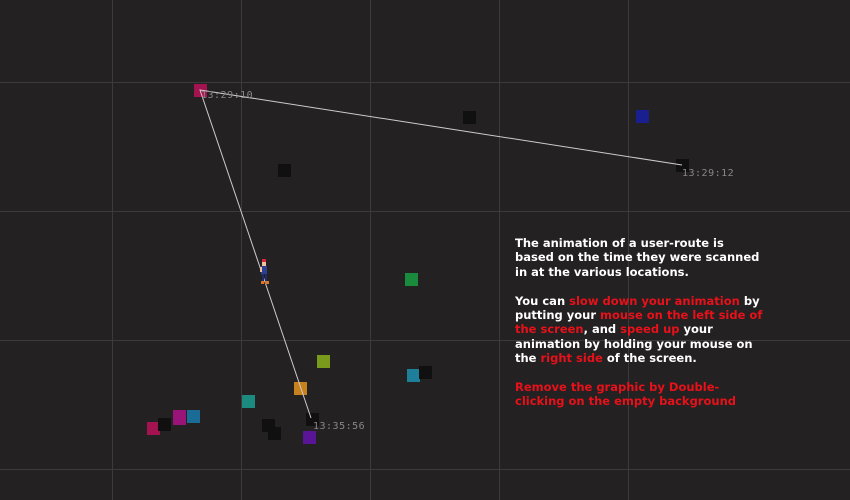 Image resolution: width=850 pixels, height=500 pixels. I want to click on route-timestamp: 13:29:10, so click(227, 95).